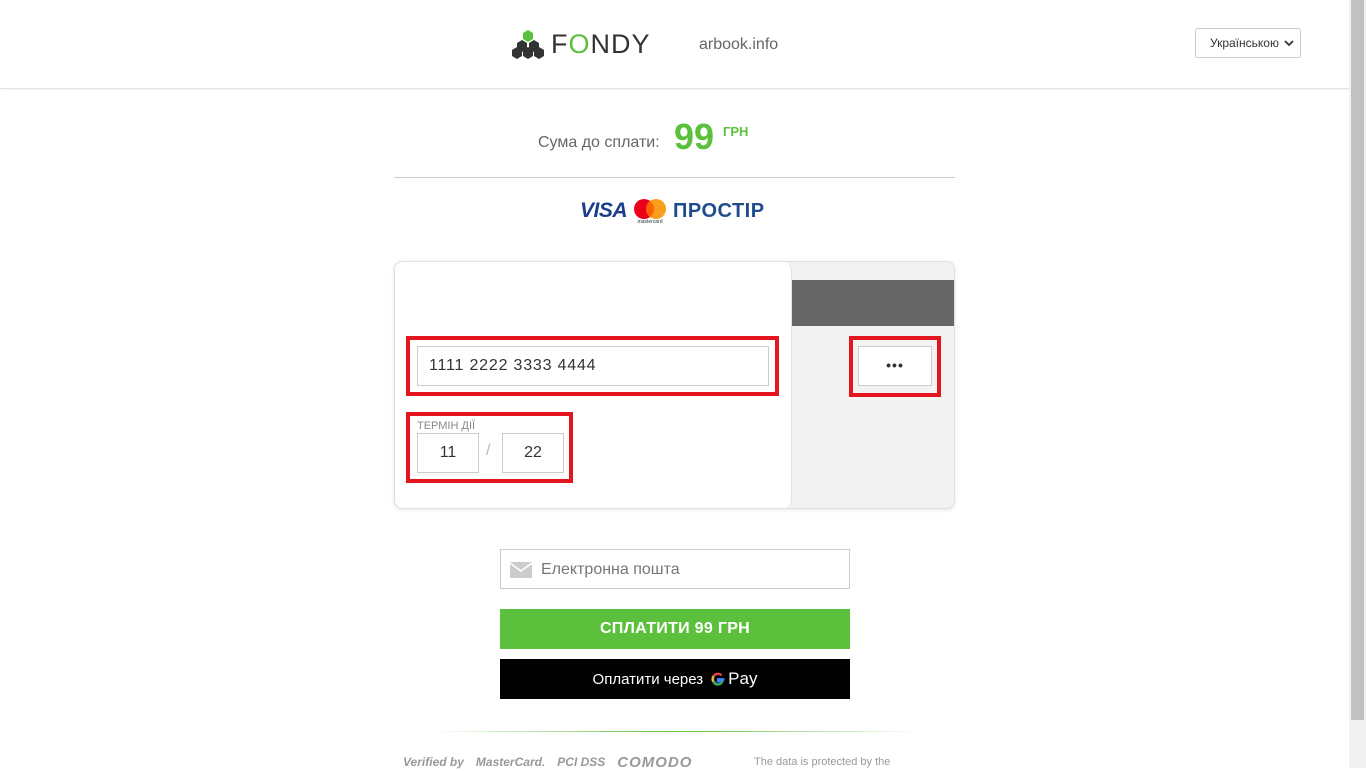 The width and height of the screenshot is (1366, 771). What do you see at coordinates (448, 453) in the screenshot?
I see `expiry-month-input: 11` at bounding box center [448, 453].